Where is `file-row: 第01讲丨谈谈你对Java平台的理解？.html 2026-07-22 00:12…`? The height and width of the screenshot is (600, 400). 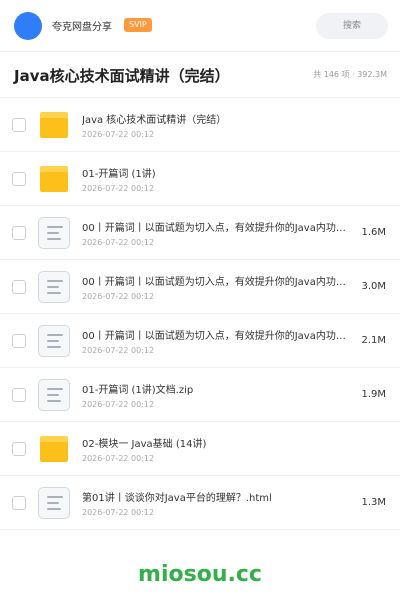
file-row: 第01讲丨谈谈你对Java平台的理解？.html 2026-07-22 00:12… is located at coordinates (200, 503).